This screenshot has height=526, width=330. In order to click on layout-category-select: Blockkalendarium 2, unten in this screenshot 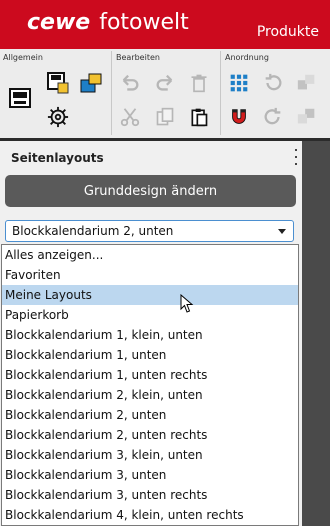, I will do `click(149, 231)`.